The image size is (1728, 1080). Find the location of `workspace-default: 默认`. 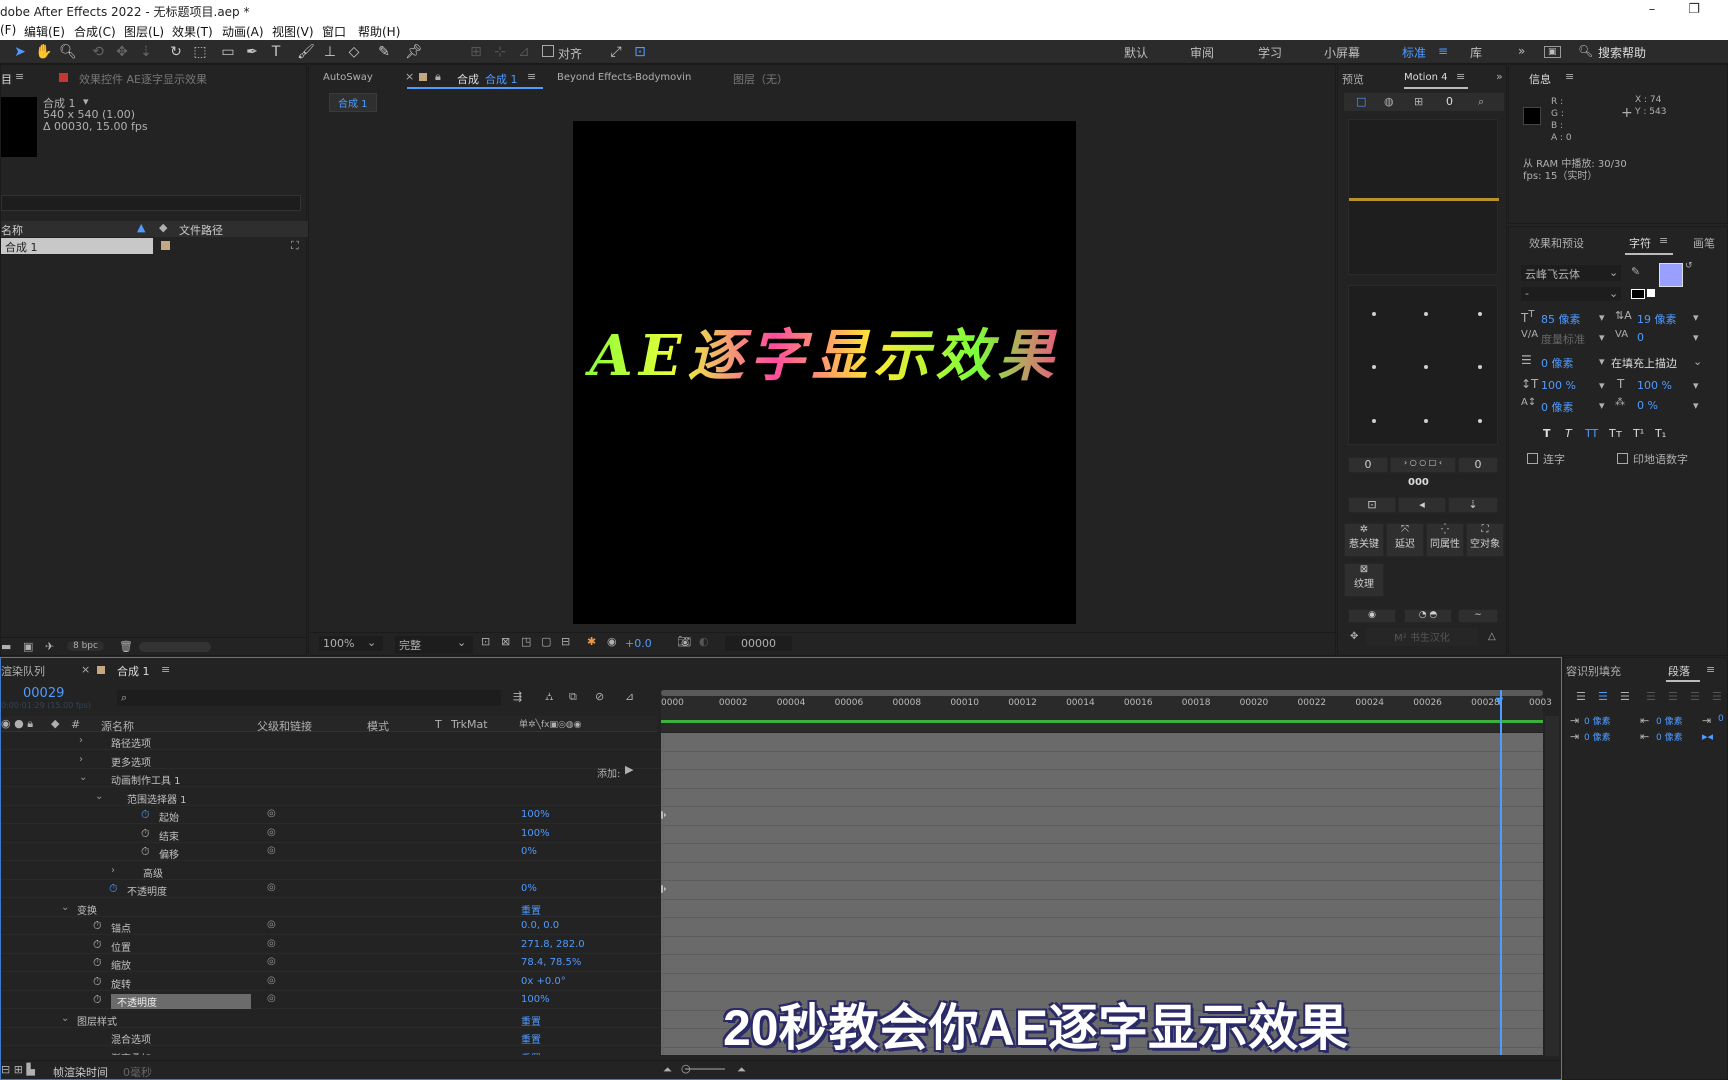

workspace-default: 默认 is located at coordinates (1136, 52).